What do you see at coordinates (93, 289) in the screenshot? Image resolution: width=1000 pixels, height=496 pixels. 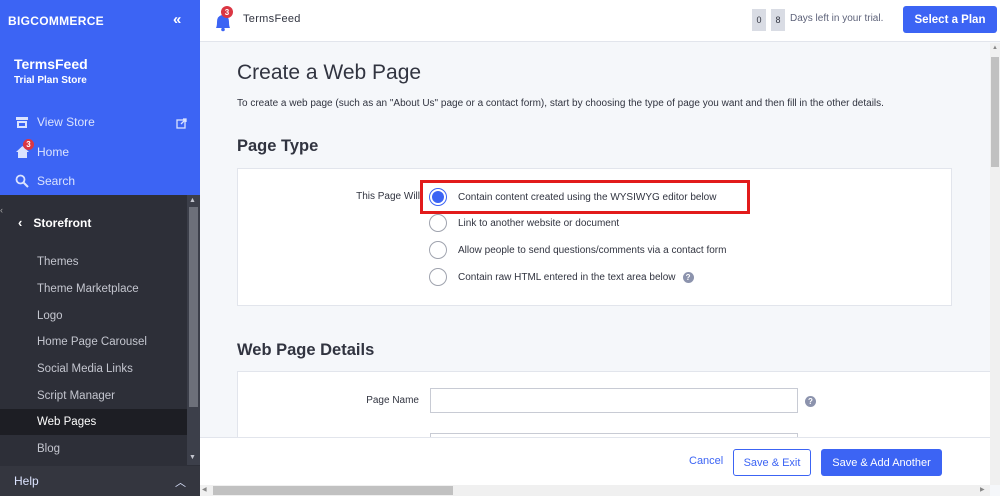 I see `sidebar-item-theme-marketplace: Theme Marketplace` at bounding box center [93, 289].